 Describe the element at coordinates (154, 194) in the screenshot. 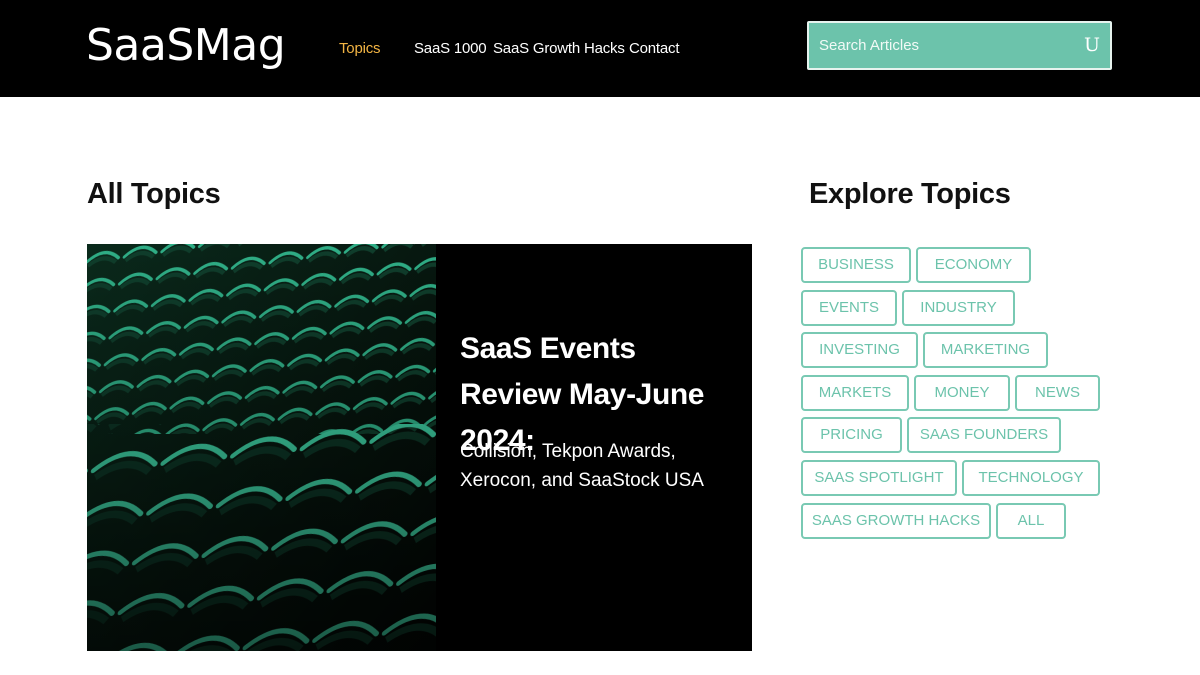

I see `page-title: All Topics` at that location.